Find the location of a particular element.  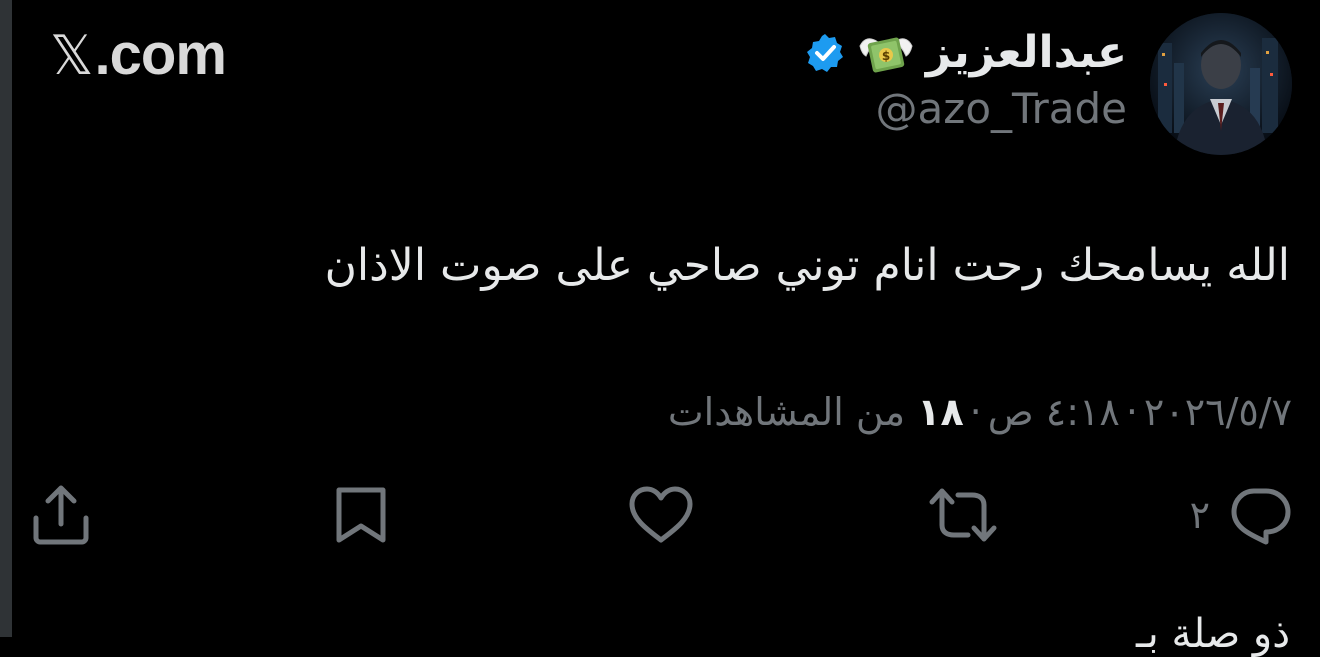

retweet-icon is located at coordinates (963, 515).